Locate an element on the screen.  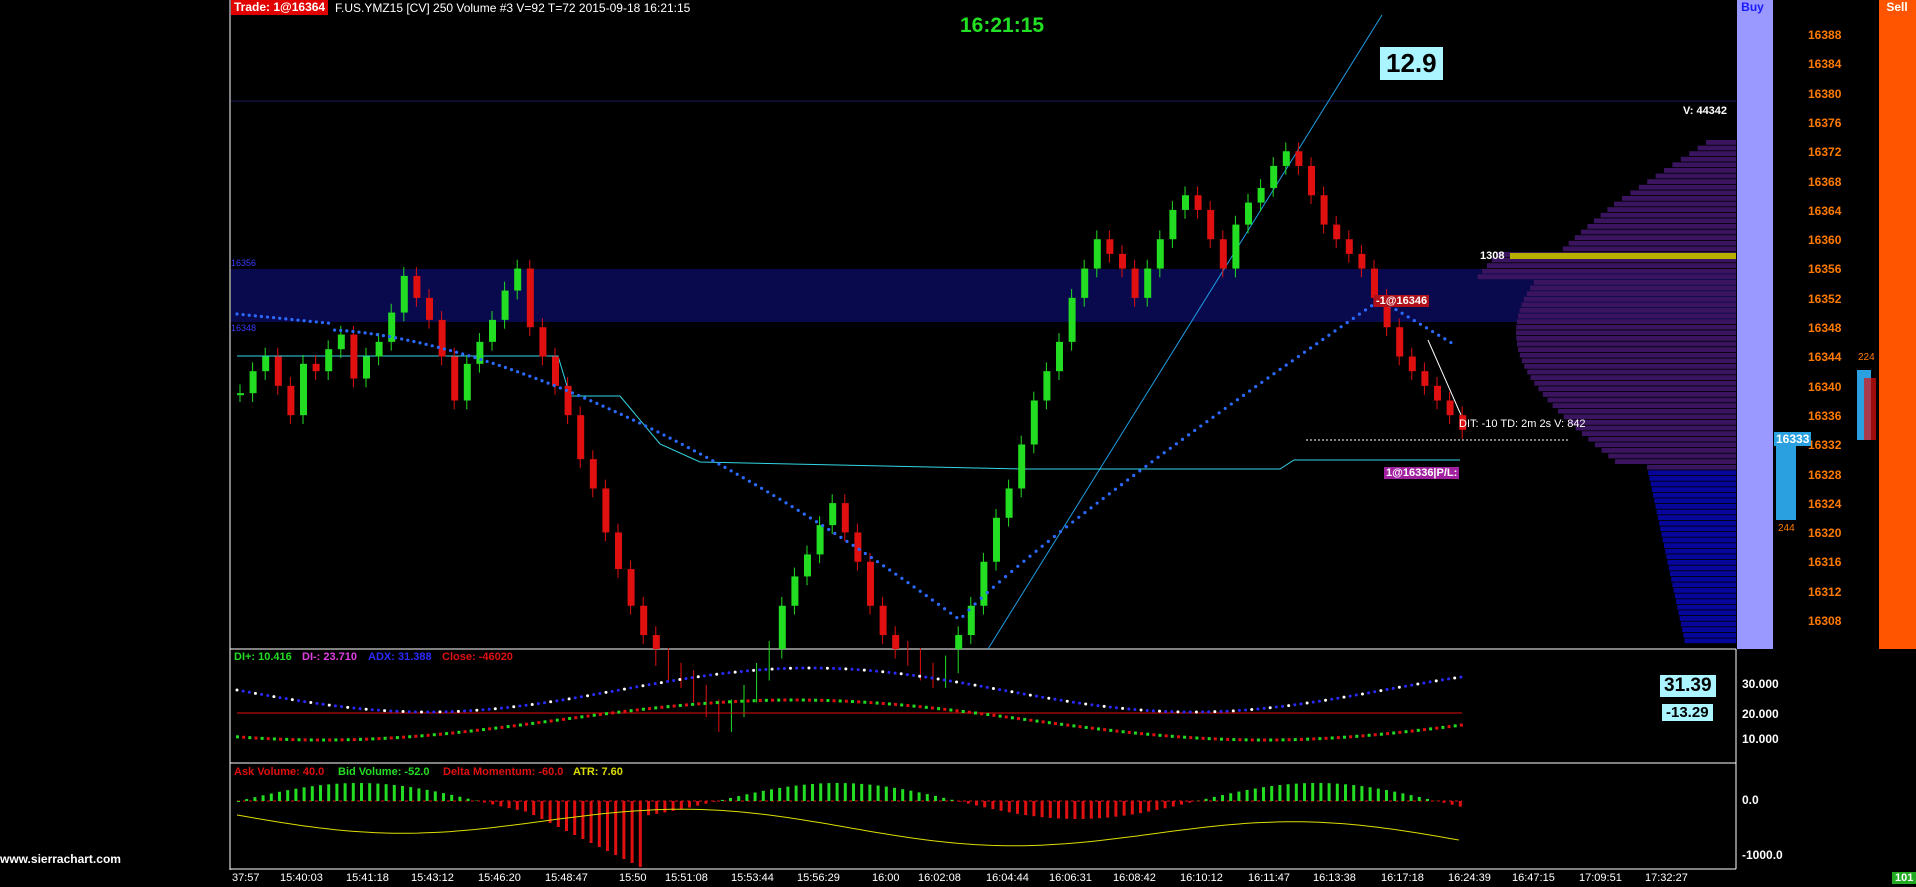
sell-order-tag: -1@16346 is located at coordinates (1402, 301).